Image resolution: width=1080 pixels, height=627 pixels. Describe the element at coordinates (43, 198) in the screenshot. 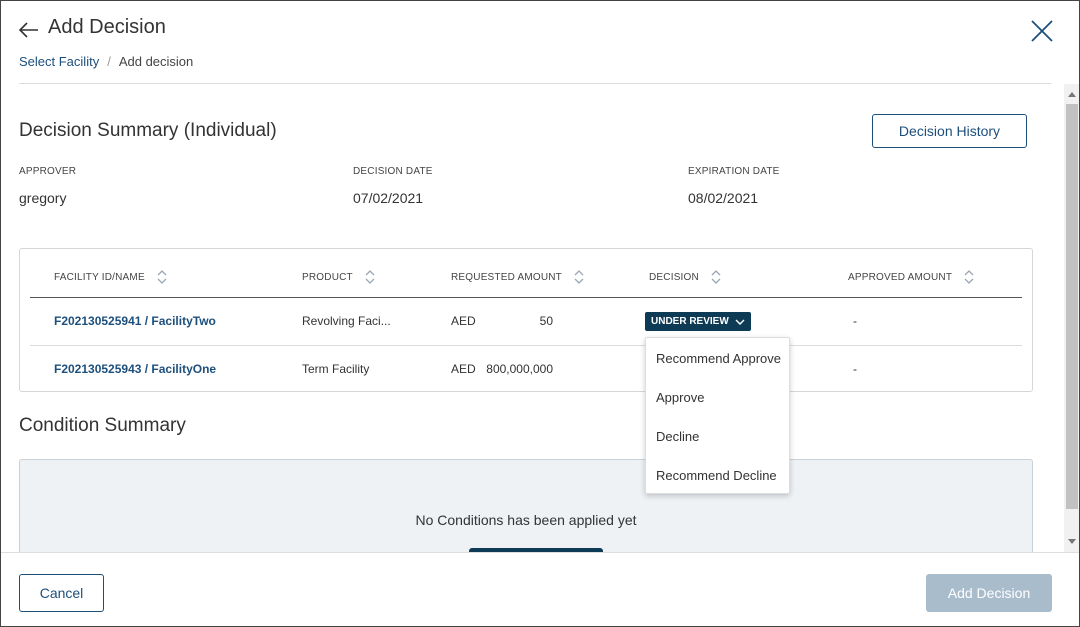

I see `approver-value: gregory` at that location.